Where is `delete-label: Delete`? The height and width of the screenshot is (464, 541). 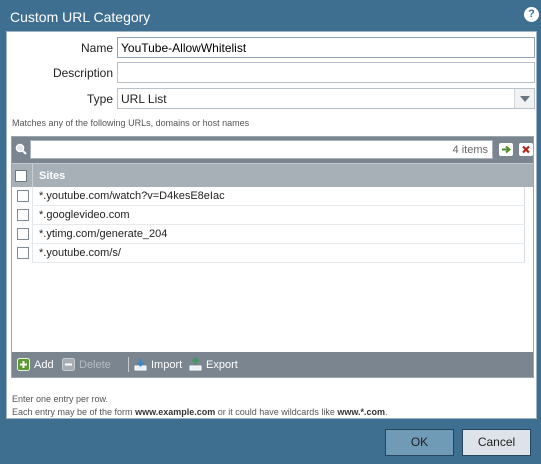
delete-label: Delete is located at coordinates (95, 365).